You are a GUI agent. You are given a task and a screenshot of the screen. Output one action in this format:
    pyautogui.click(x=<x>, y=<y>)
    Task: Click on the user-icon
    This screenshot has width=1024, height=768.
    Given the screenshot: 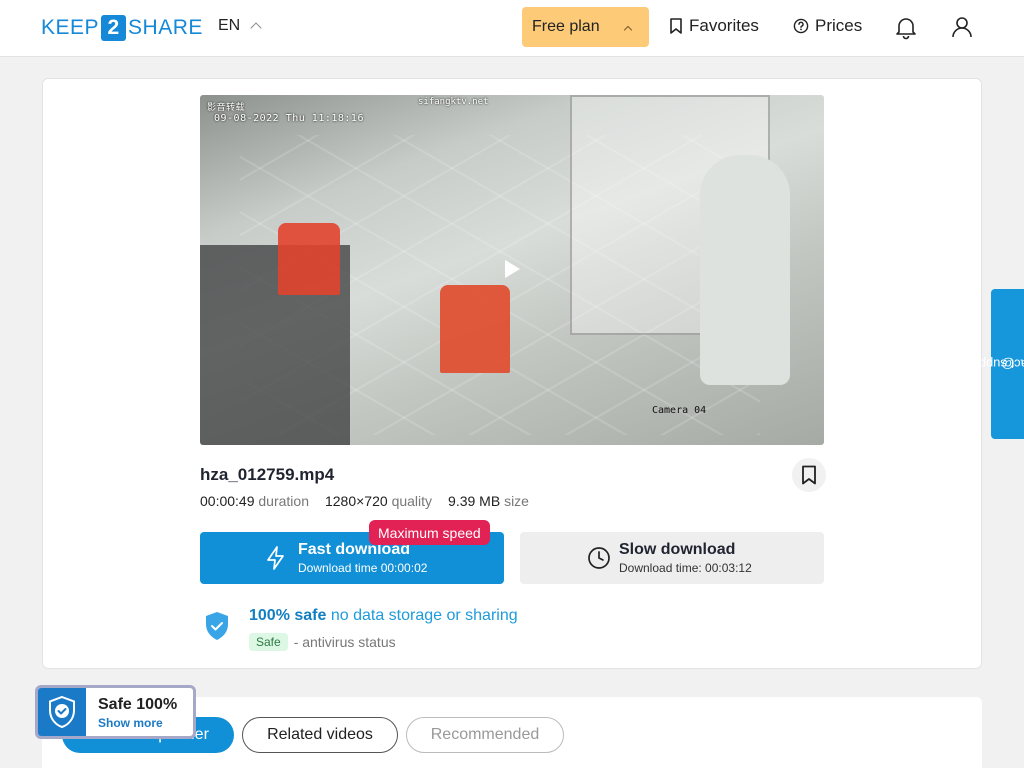 What is the action you would take?
    pyautogui.click(x=962, y=27)
    